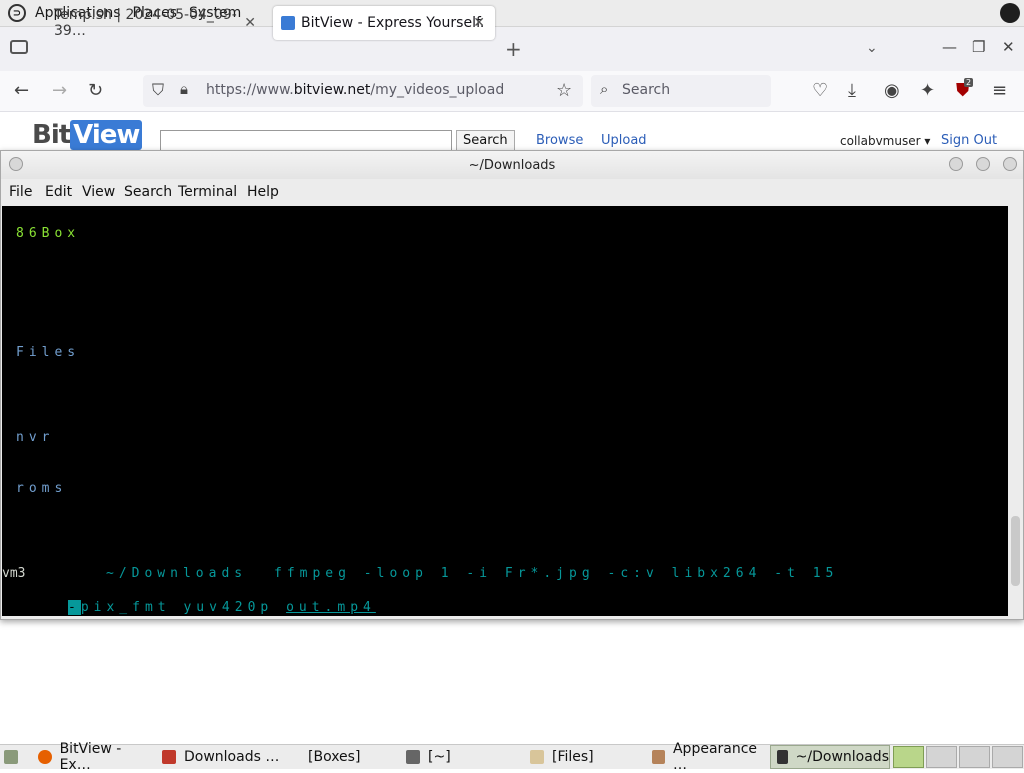  Describe the element at coordinates (14, 573) in the screenshot. I see `prompt-host: vm3` at that location.